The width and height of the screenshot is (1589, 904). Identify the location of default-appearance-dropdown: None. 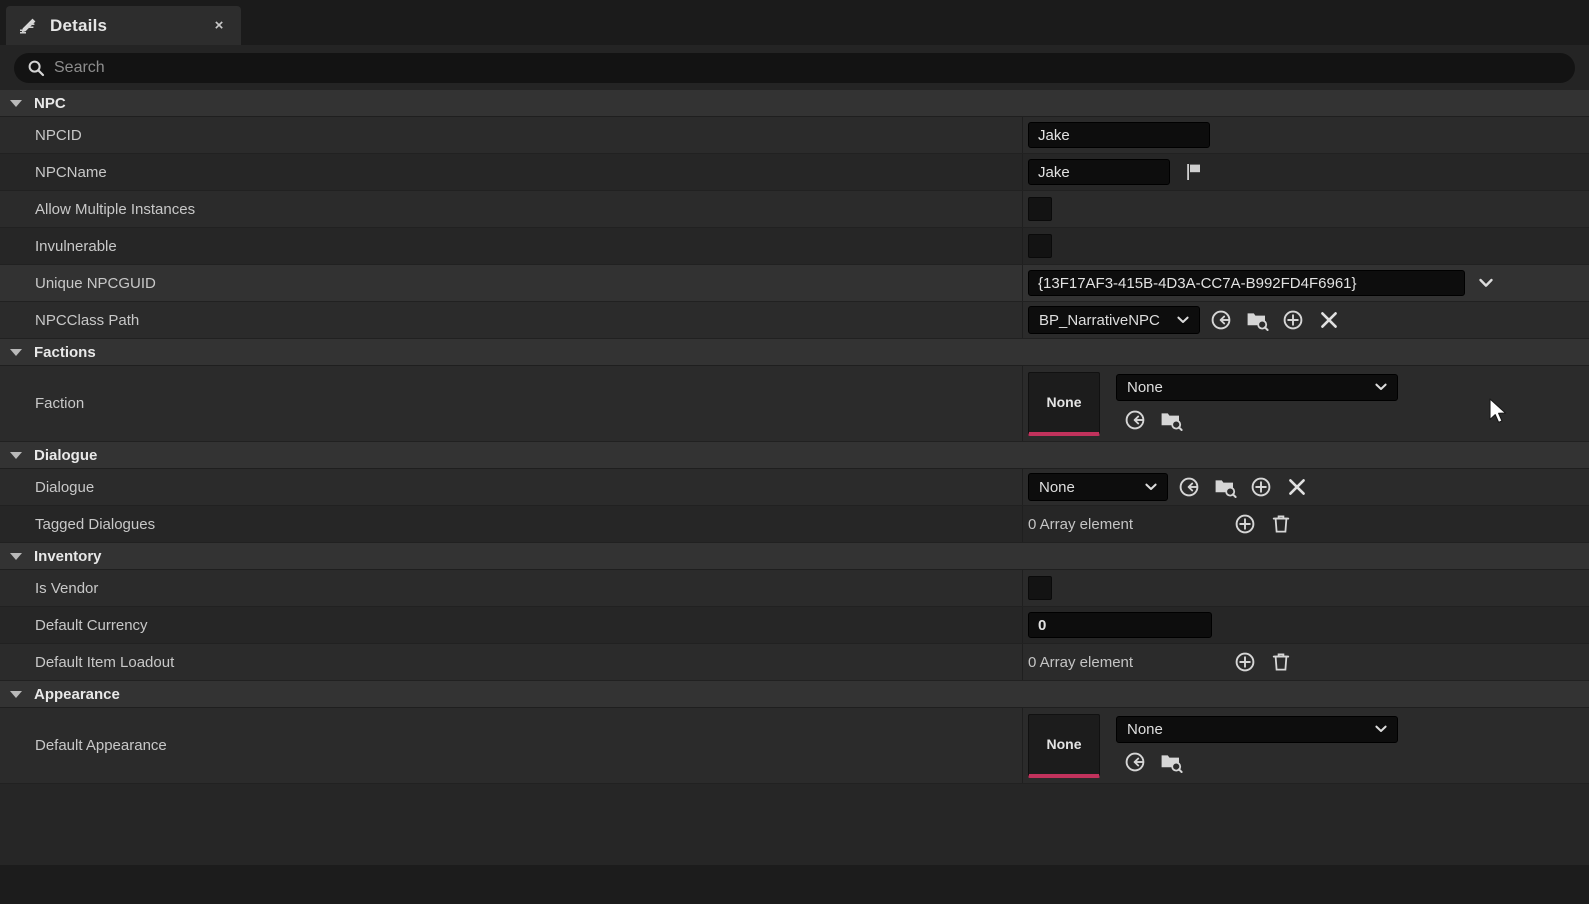
(1257, 729).